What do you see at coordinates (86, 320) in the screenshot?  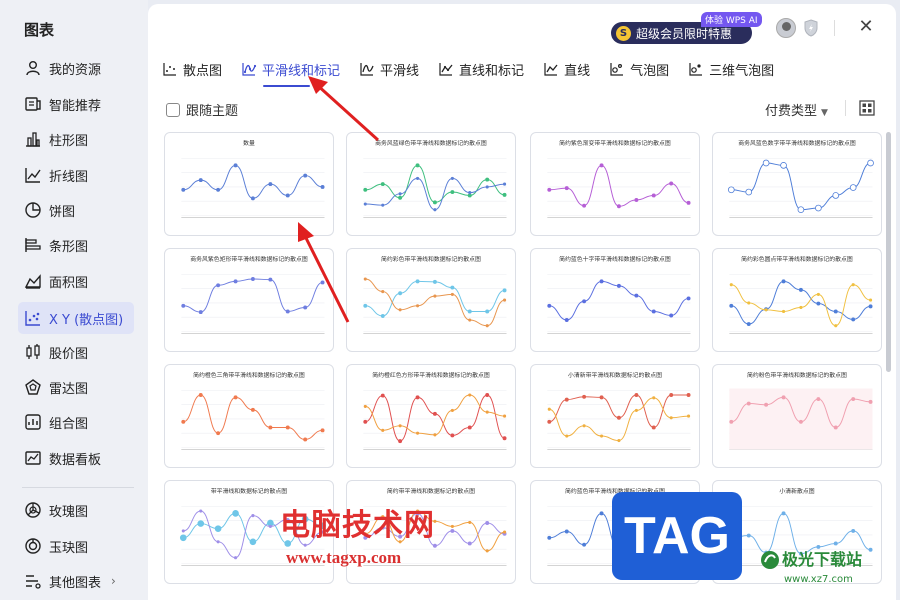 I see `sidebar-item-label: X Y (散点图)` at bounding box center [86, 320].